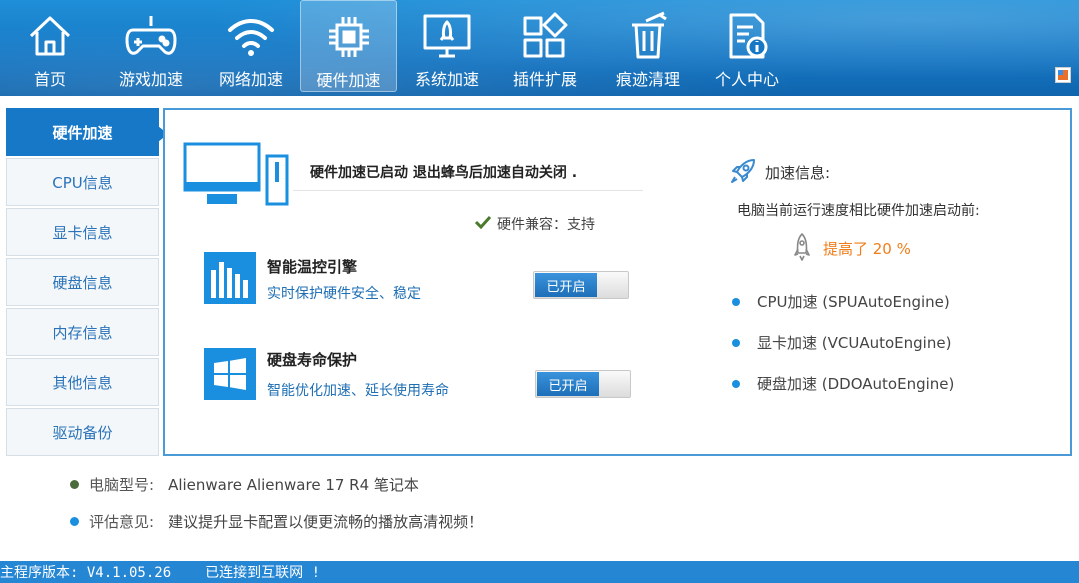 The width and height of the screenshot is (1079, 583). What do you see at coordinates (312, 267) in the screenshot?
I see `feature-title: 智能温控引擎` at bounding box center [312, 267].